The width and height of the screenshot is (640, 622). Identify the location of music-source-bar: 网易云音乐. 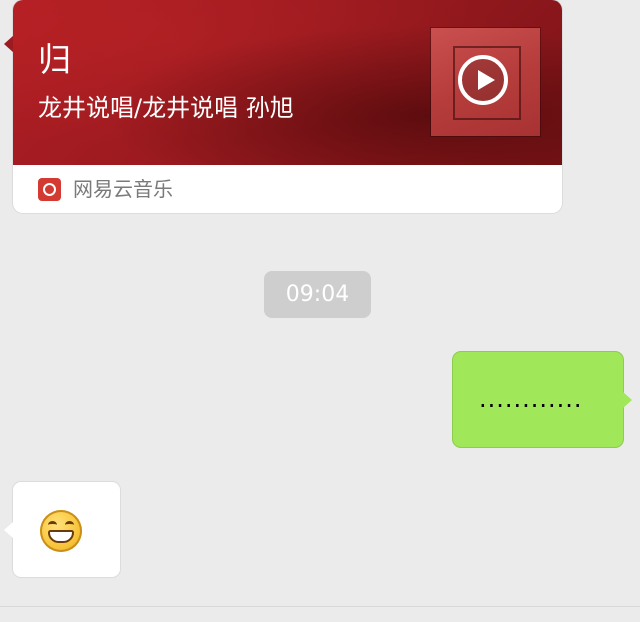
(287, 189).